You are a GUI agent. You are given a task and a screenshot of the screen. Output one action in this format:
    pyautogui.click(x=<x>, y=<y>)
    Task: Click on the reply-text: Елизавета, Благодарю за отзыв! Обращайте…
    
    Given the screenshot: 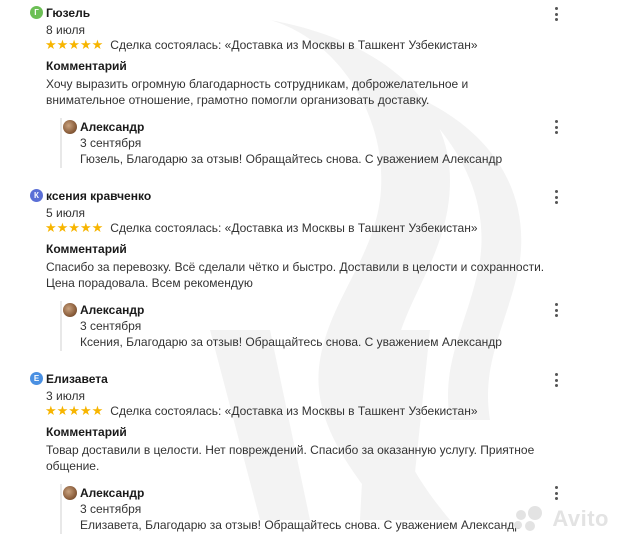 What is the action you would take?
    pyautogui.click(x=300, y=525)
    